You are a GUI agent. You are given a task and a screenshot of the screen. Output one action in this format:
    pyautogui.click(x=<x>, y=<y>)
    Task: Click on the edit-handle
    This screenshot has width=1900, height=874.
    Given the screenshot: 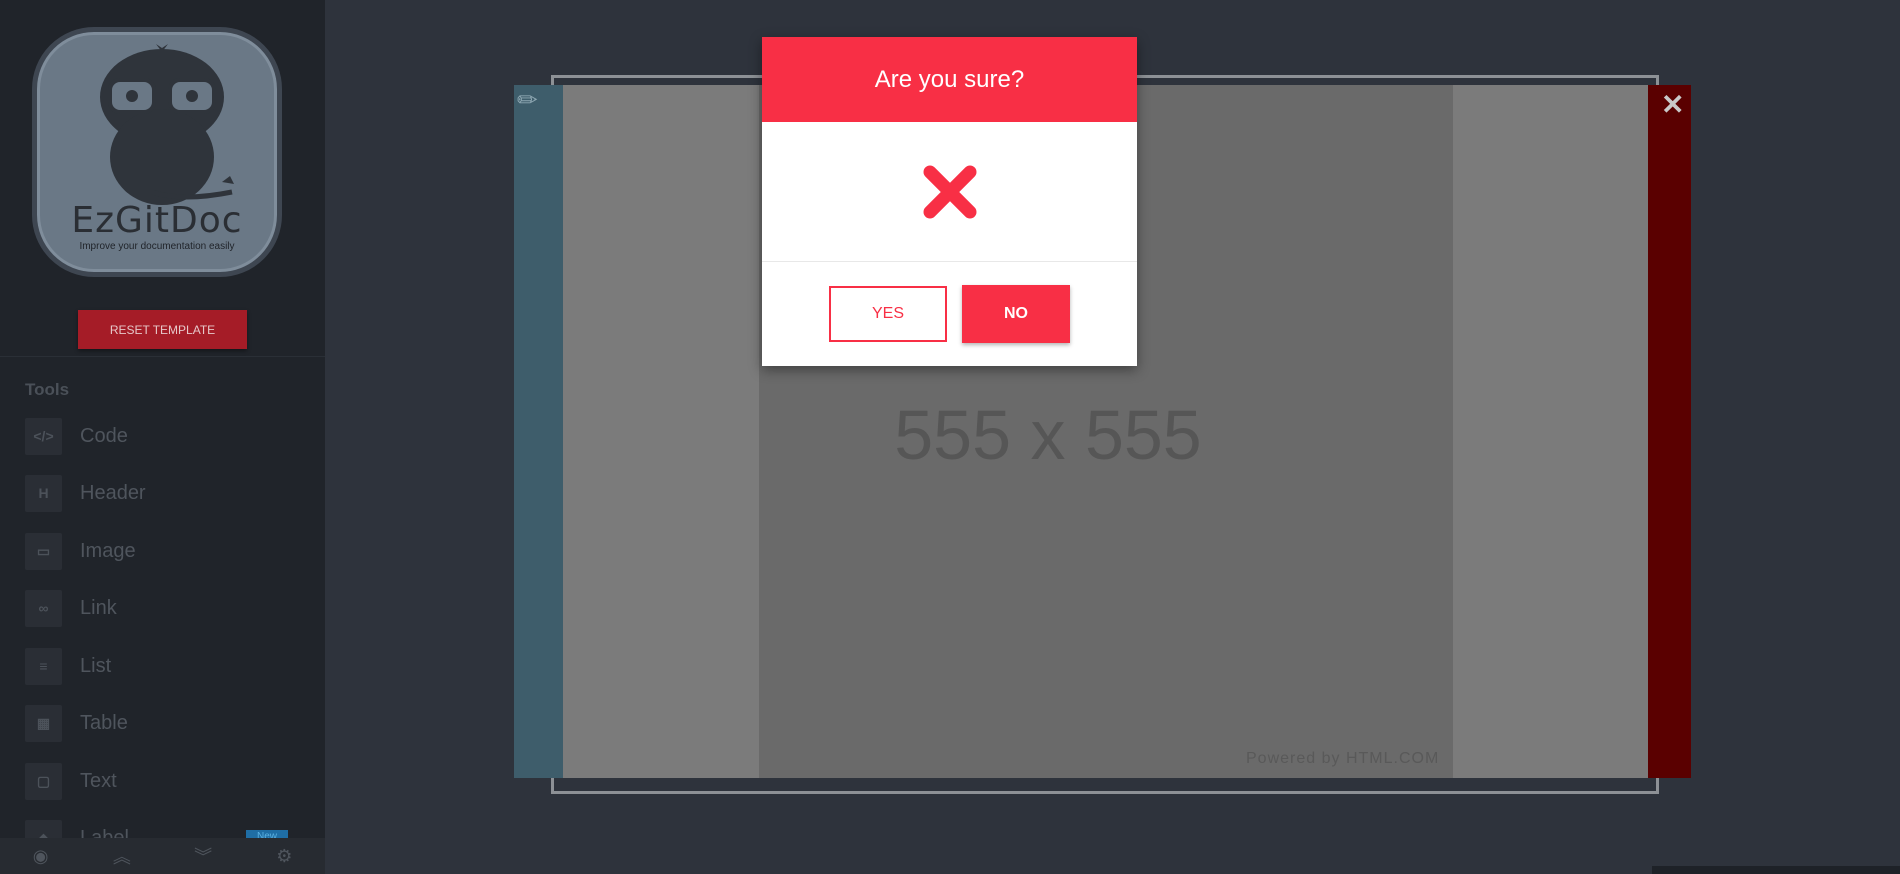 What is the action you would take?
    pyautogui.click(x=538, y=431)
    